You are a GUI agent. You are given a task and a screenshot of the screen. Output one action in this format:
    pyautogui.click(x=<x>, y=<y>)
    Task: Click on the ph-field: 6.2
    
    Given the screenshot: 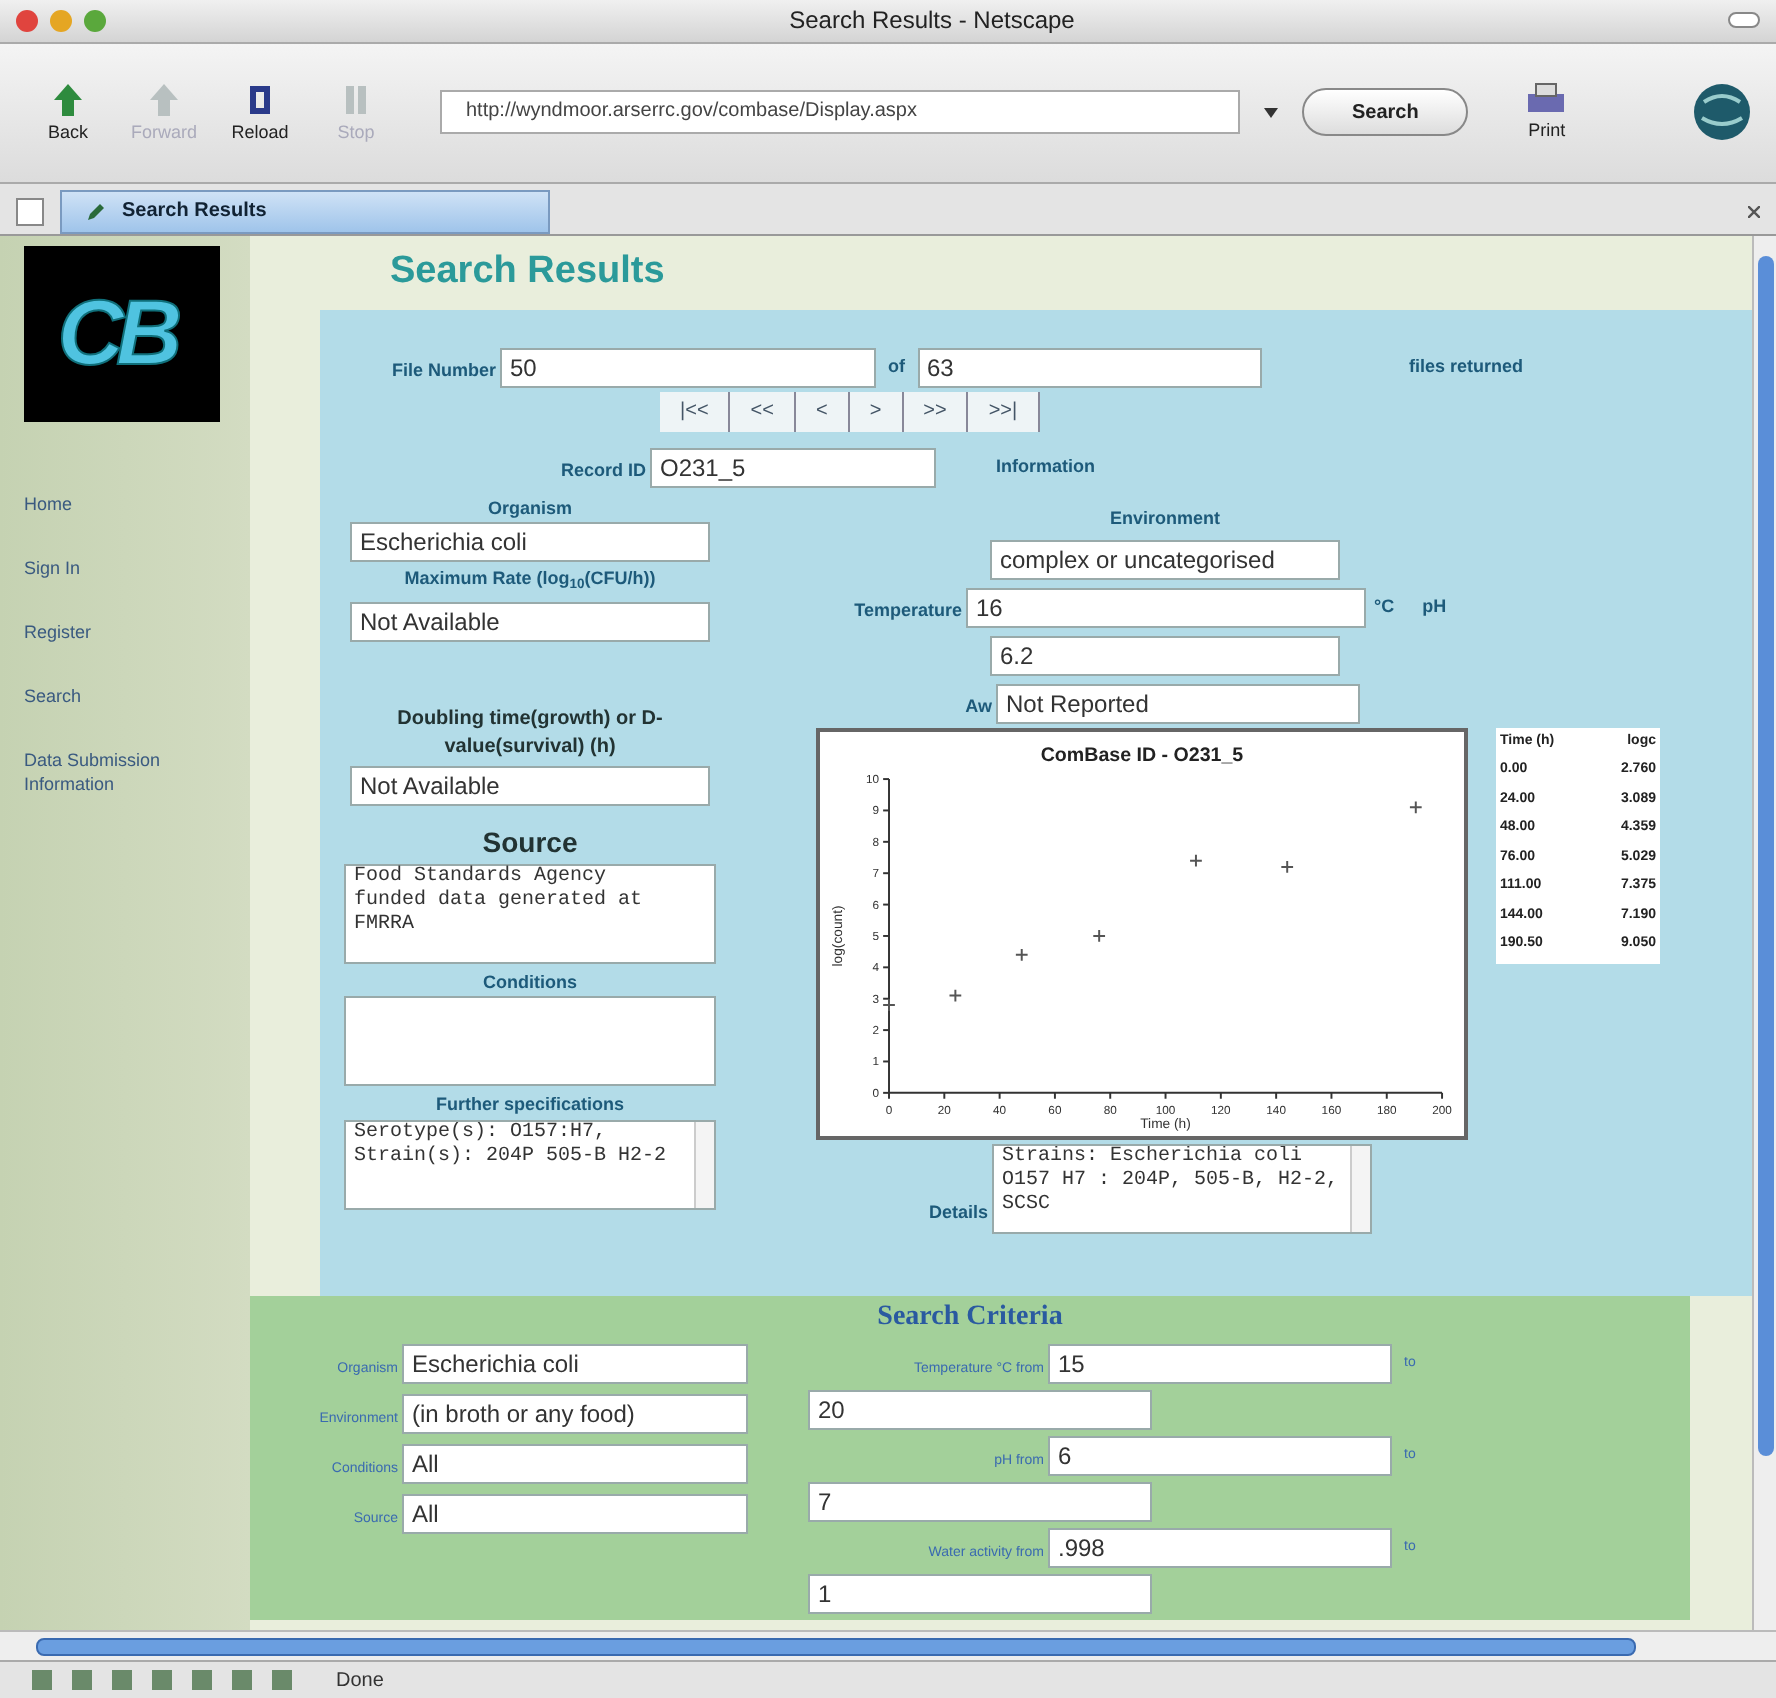 What is the action you would take?
    pyautogui.click(x=1165, y=655)
    